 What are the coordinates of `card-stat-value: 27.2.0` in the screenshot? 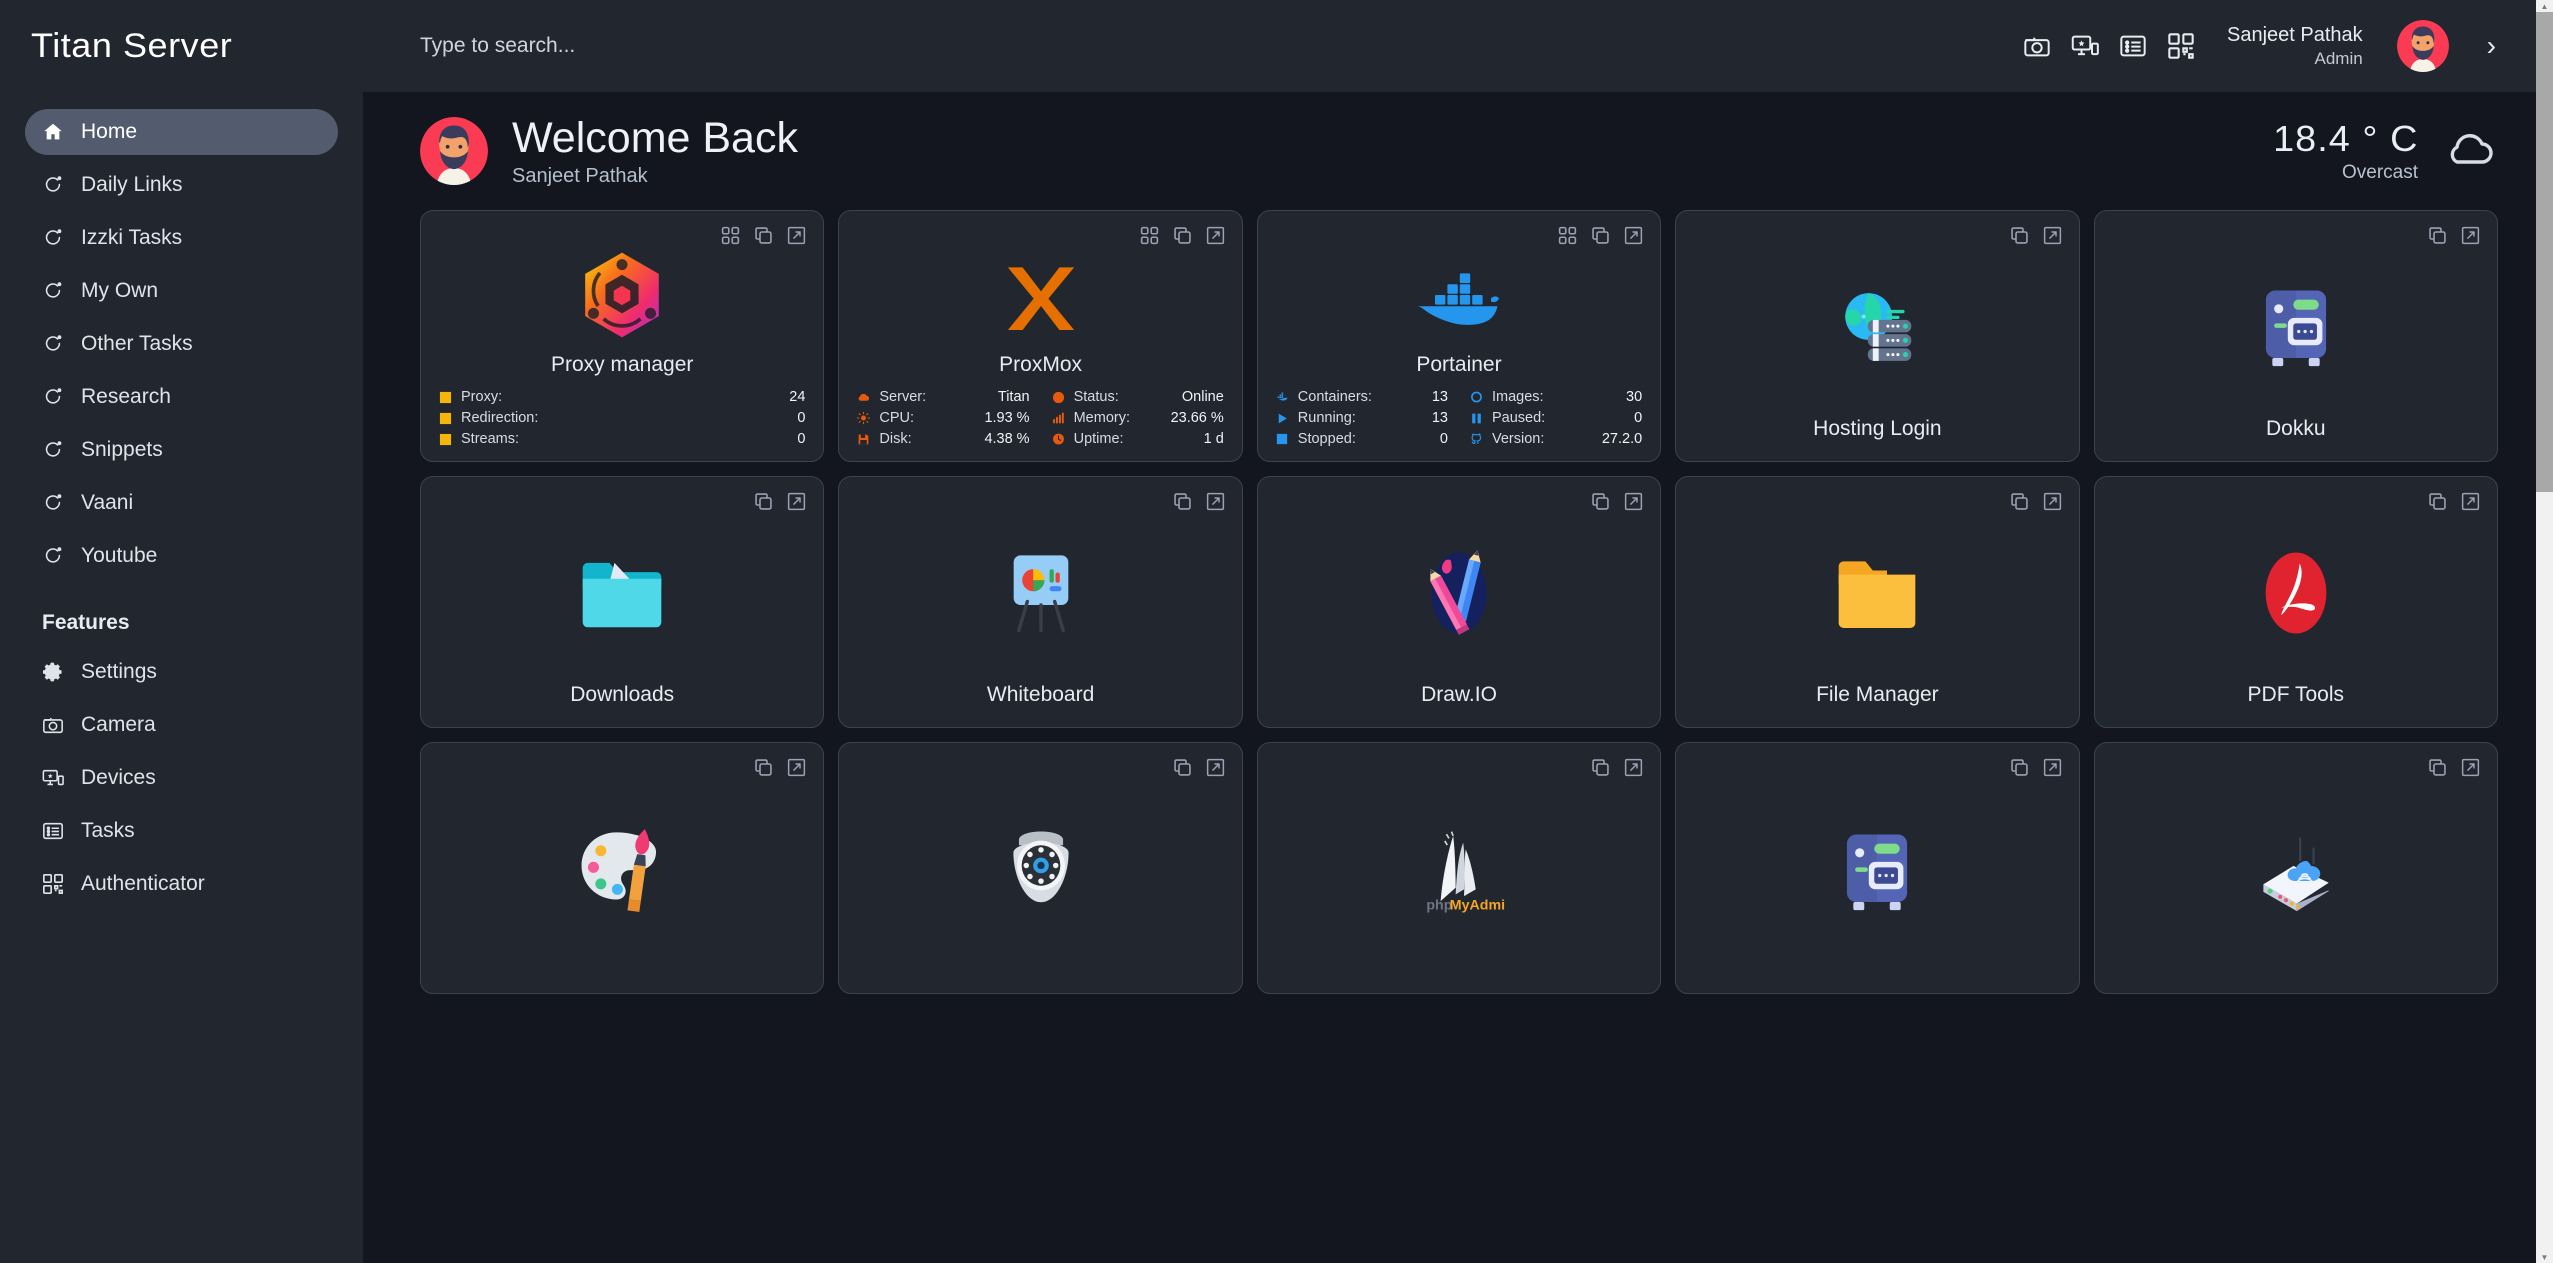 It's located at (1622, 439).